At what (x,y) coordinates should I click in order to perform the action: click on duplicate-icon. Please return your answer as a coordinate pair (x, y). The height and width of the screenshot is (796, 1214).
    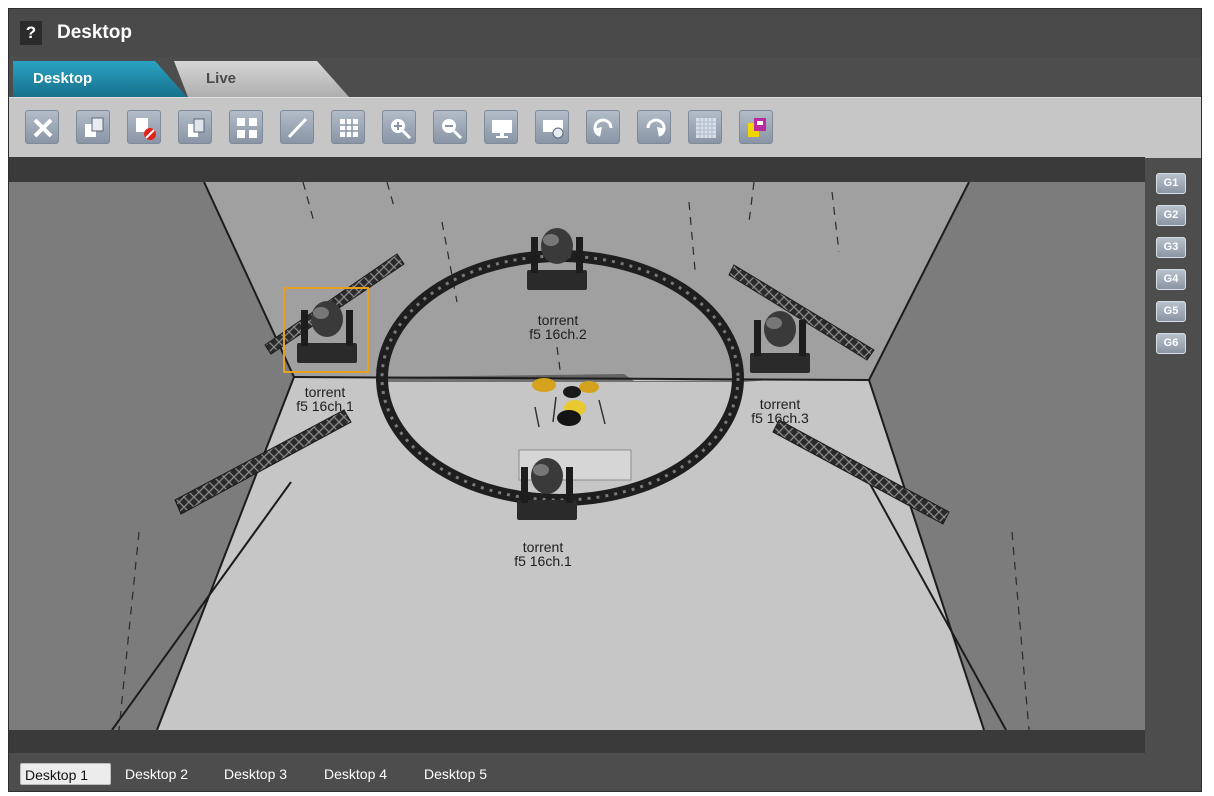
    Looking at the image, I should click on (196, 127).